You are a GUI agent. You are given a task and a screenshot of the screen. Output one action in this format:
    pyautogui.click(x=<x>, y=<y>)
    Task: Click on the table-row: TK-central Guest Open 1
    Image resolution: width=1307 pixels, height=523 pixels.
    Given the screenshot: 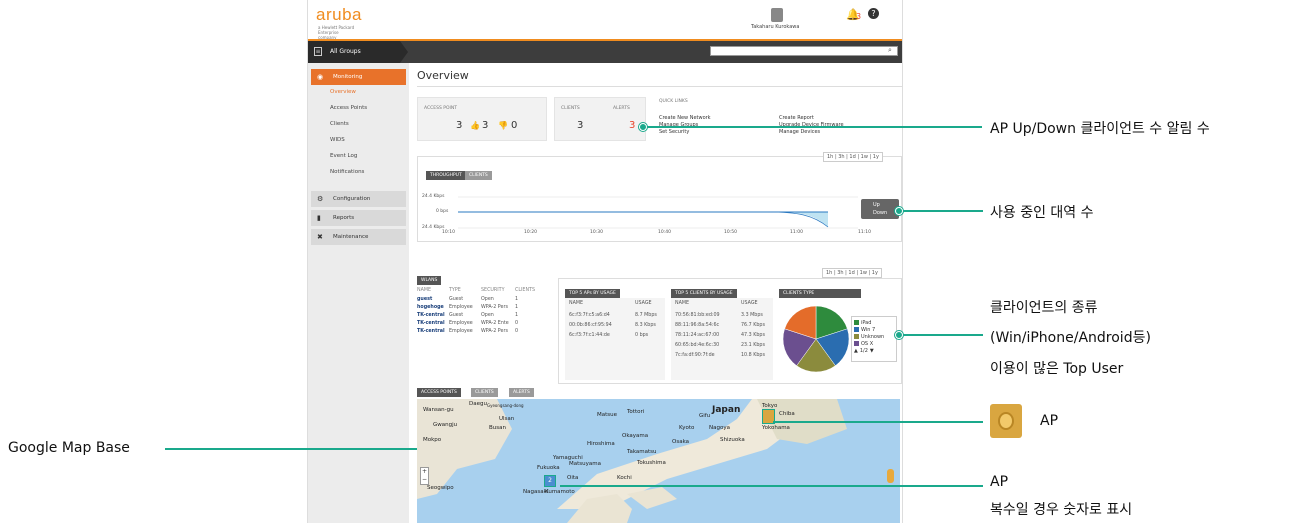 What is the action you would take?
    pyautogui.click(x=487, y=315)
    